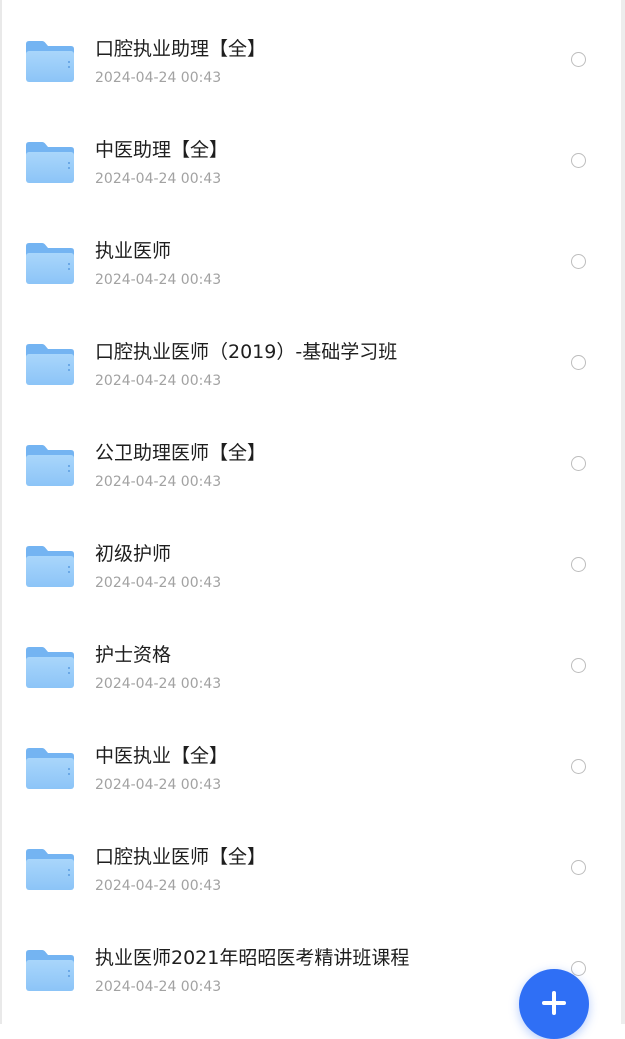 The height and width of the screenshot is (1039, 625). I want to click on add-button, so click(554, 1004).